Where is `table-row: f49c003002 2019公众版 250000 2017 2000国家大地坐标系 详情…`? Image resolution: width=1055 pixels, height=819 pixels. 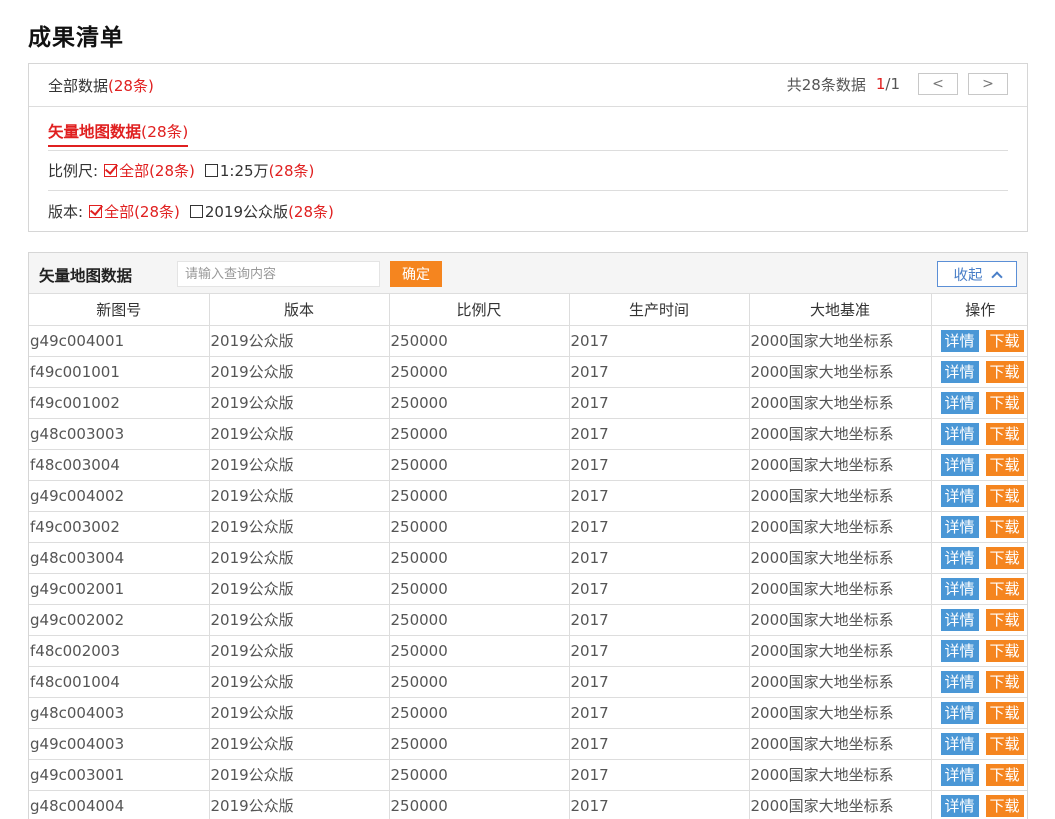
table-row: f49c003002 2019公众版 250000 2017 2000国家大地坐标系 详情… is located at coordinates (528, 527).